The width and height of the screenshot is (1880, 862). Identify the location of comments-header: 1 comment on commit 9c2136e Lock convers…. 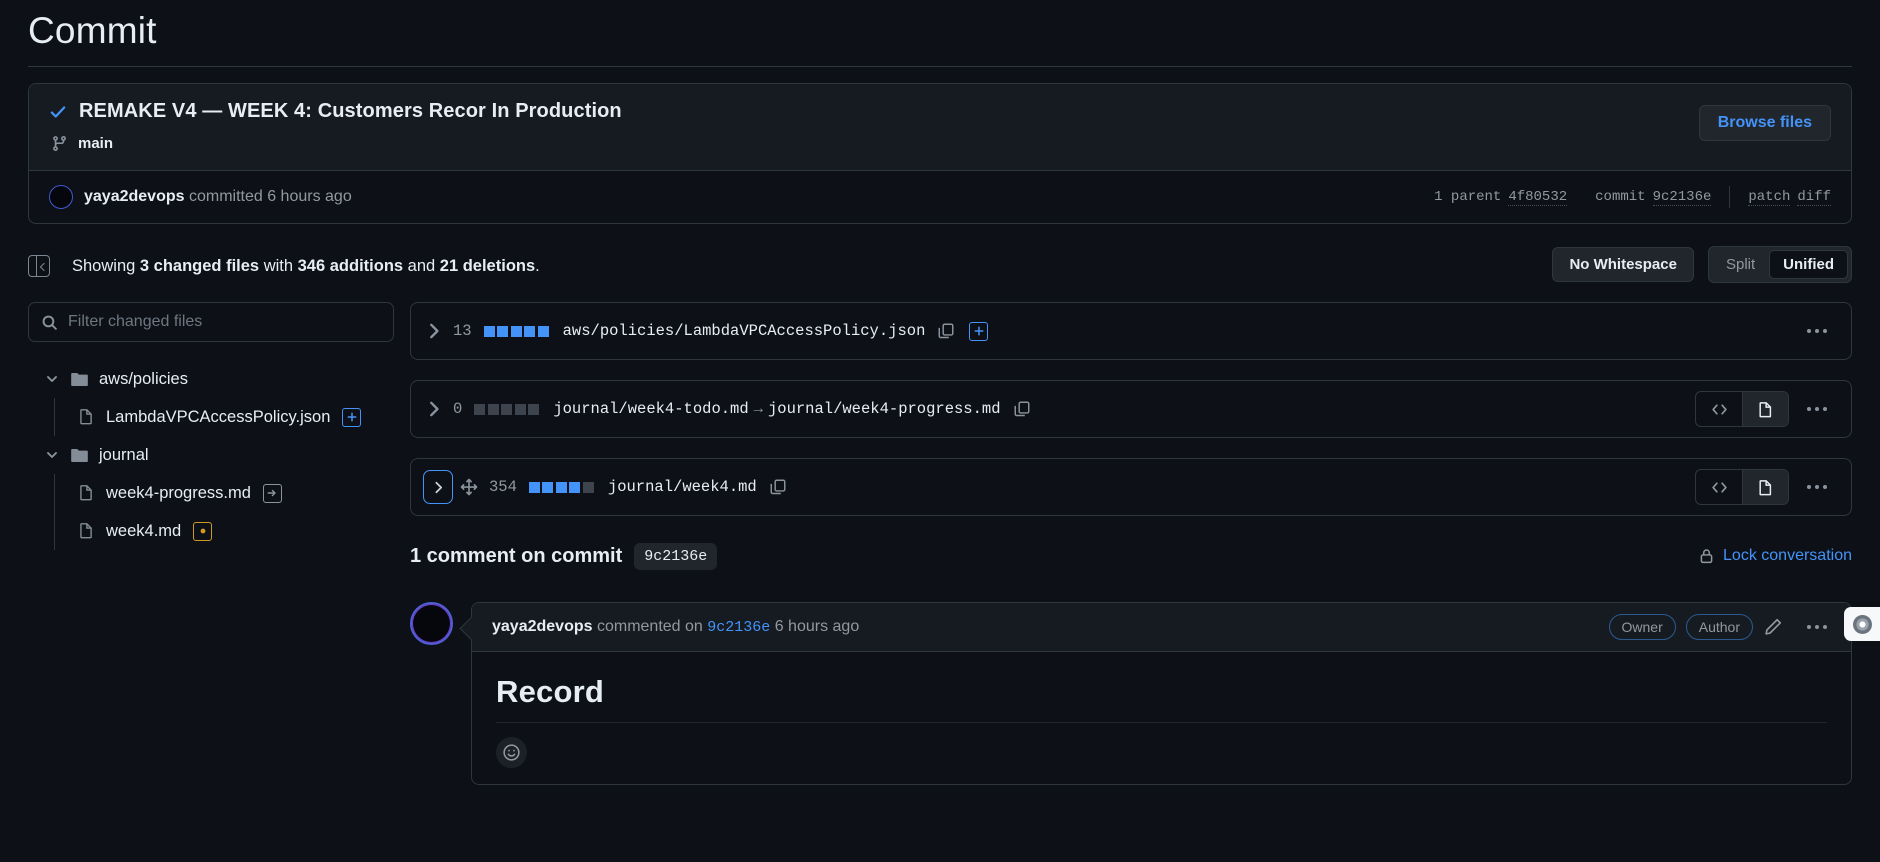
(1131, 556).